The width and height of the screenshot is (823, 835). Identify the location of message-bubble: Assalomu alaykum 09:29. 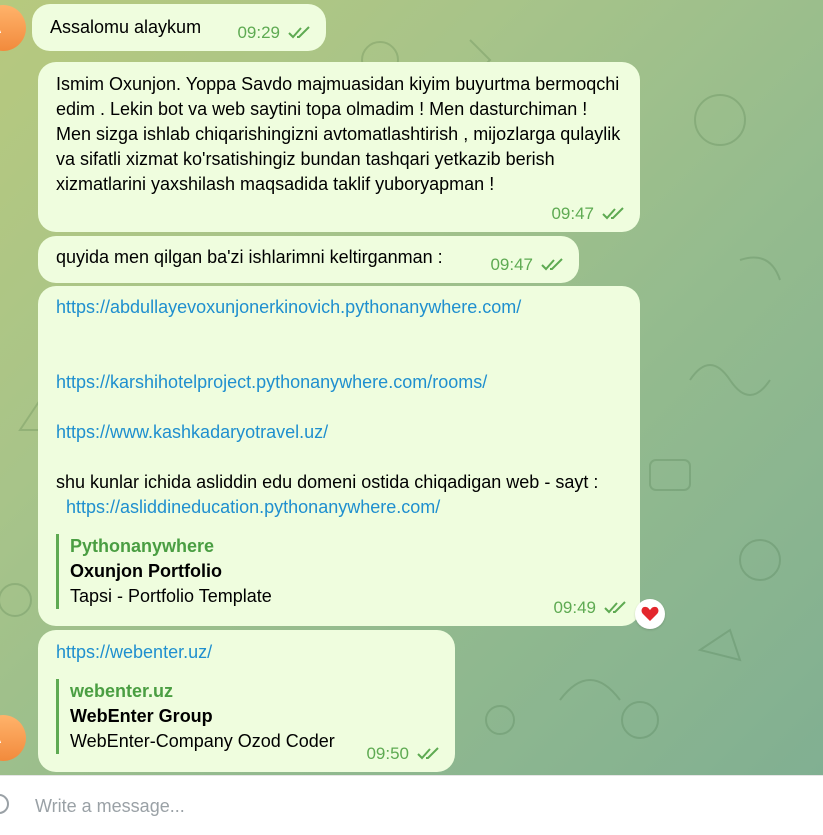
(179, 27).